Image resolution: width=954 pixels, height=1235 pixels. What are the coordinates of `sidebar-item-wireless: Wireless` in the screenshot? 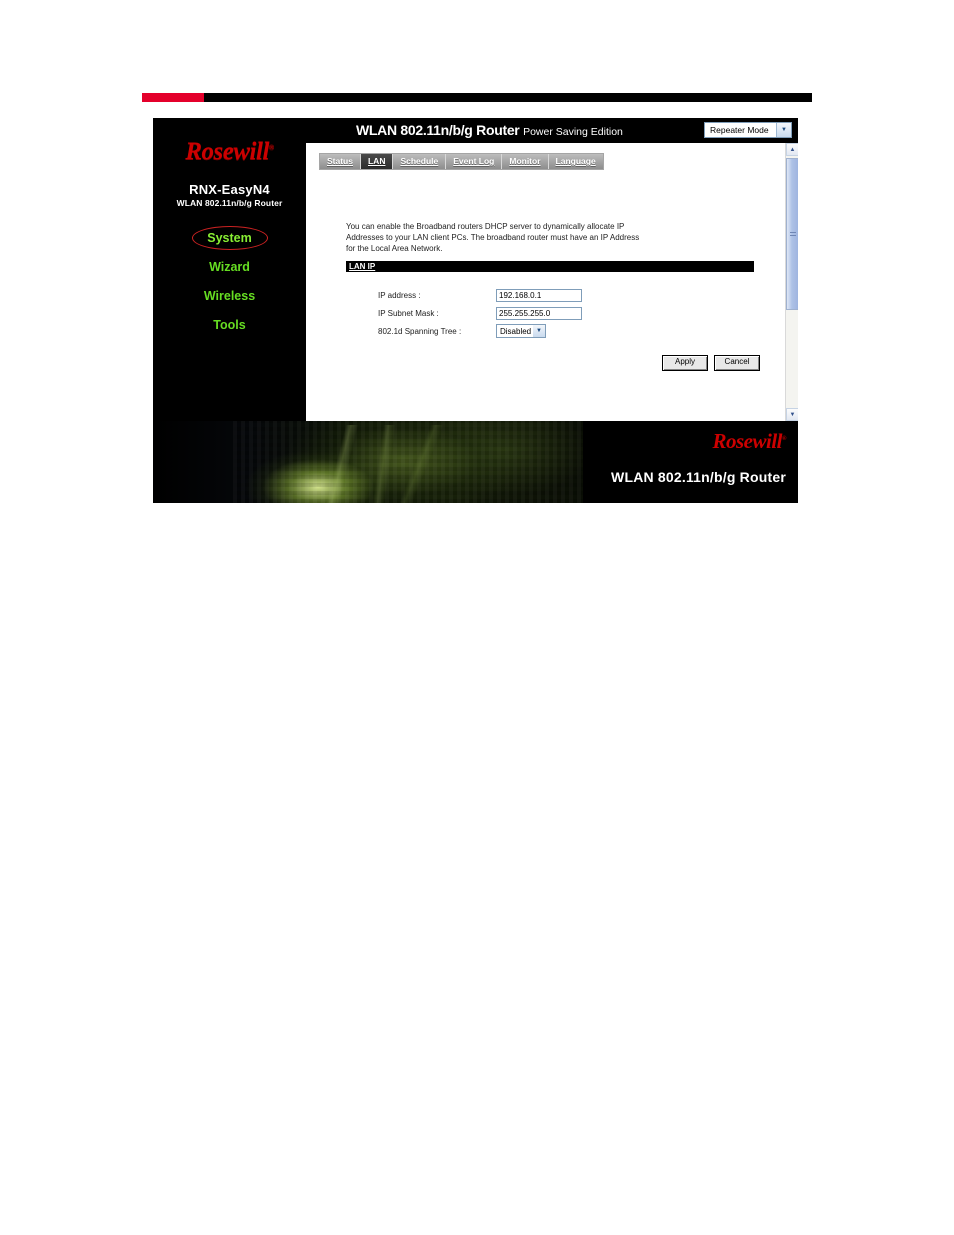 It's located at (229, 296).